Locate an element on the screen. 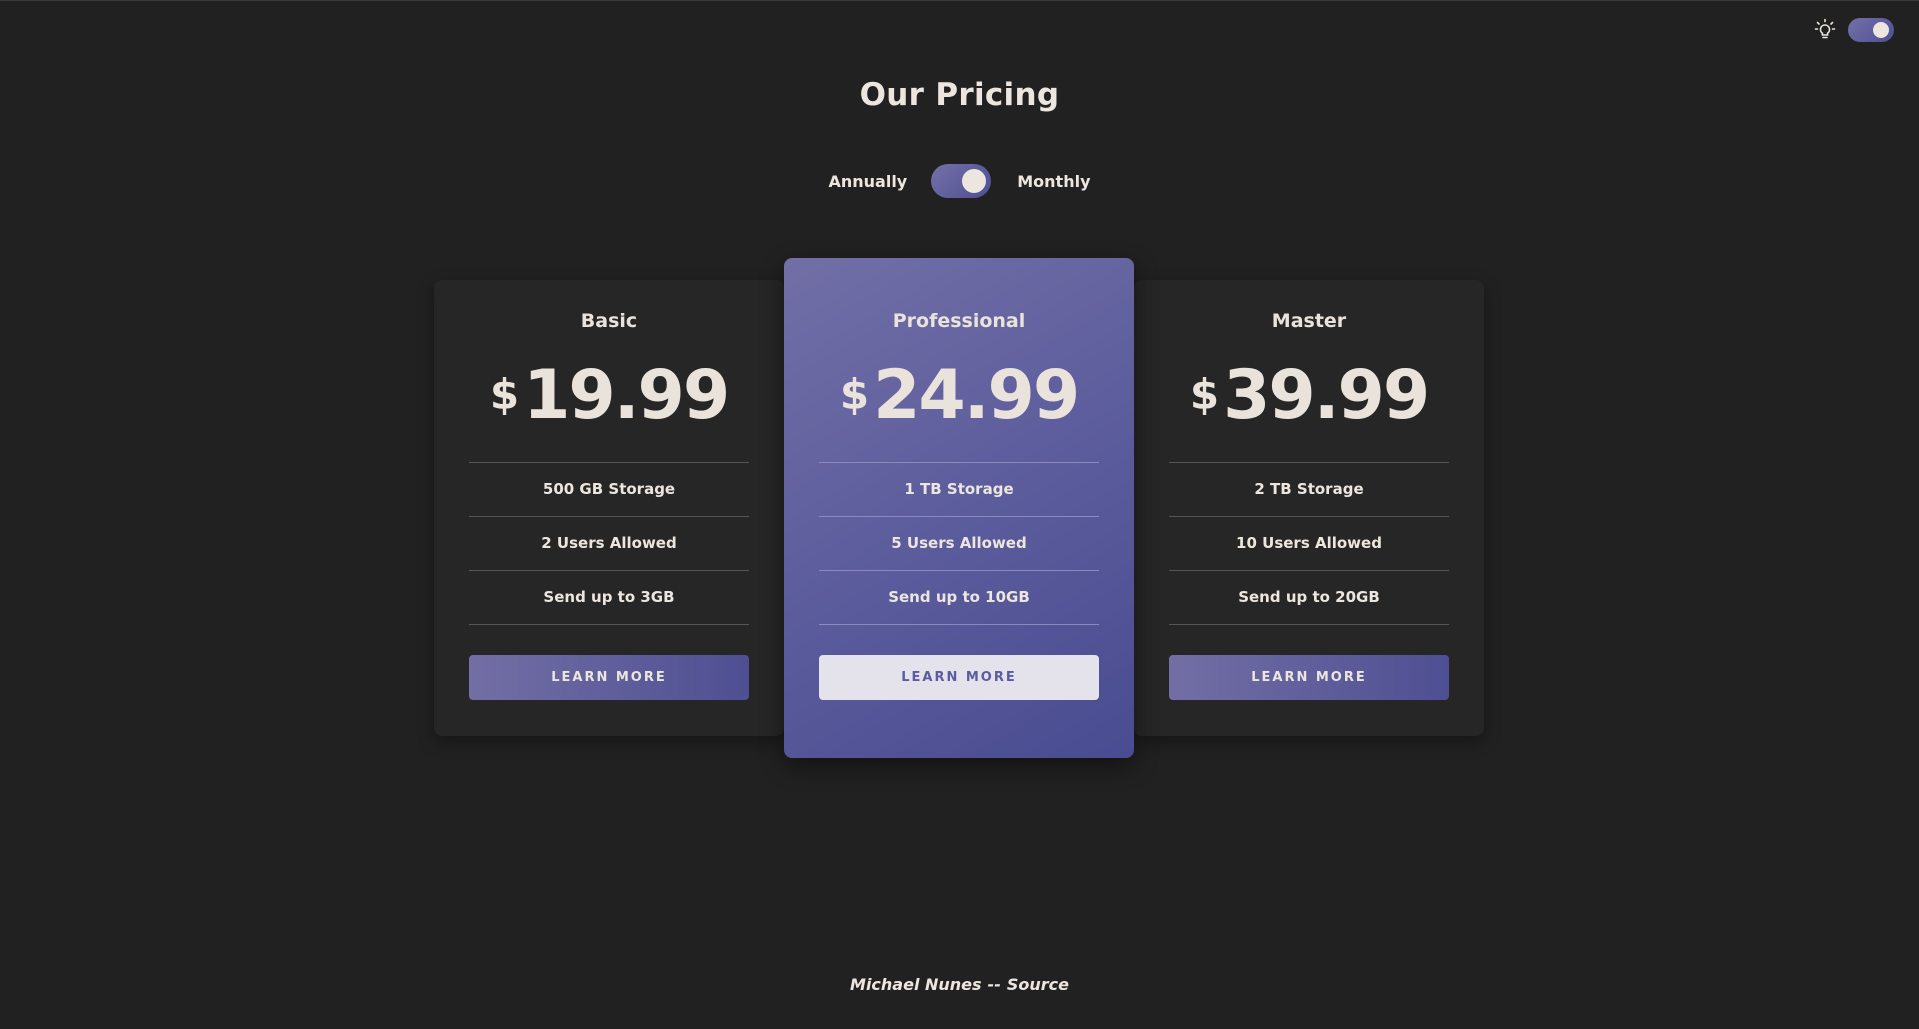 This screenshot has width=1919, height=1029. price-amount: 24.99 is located at coordinates (976, 395).